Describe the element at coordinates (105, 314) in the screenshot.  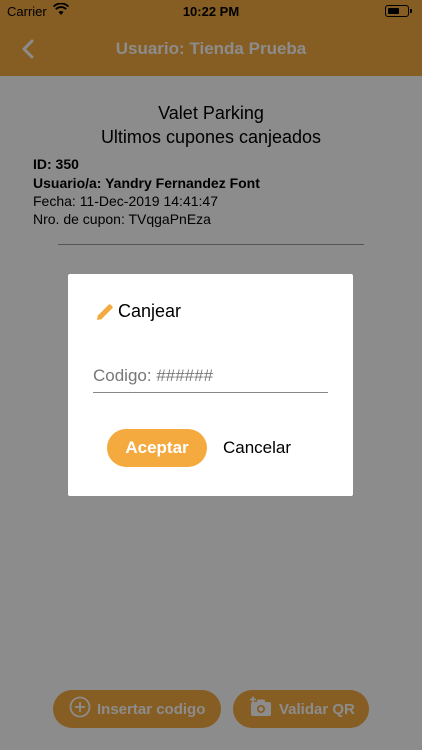
I see `pencil-icon` at that location.